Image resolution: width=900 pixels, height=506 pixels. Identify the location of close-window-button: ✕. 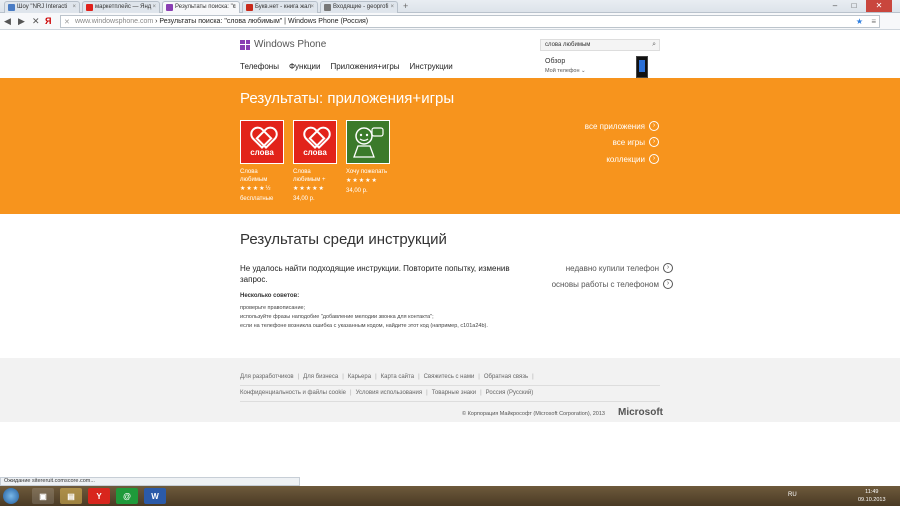
(879, 6).